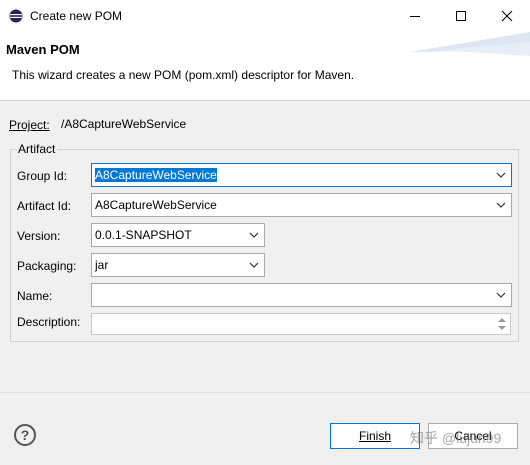  Describe the element at coordinates (265, 16) in the screenshot. I see `title-bar: Create new POM` at that location.